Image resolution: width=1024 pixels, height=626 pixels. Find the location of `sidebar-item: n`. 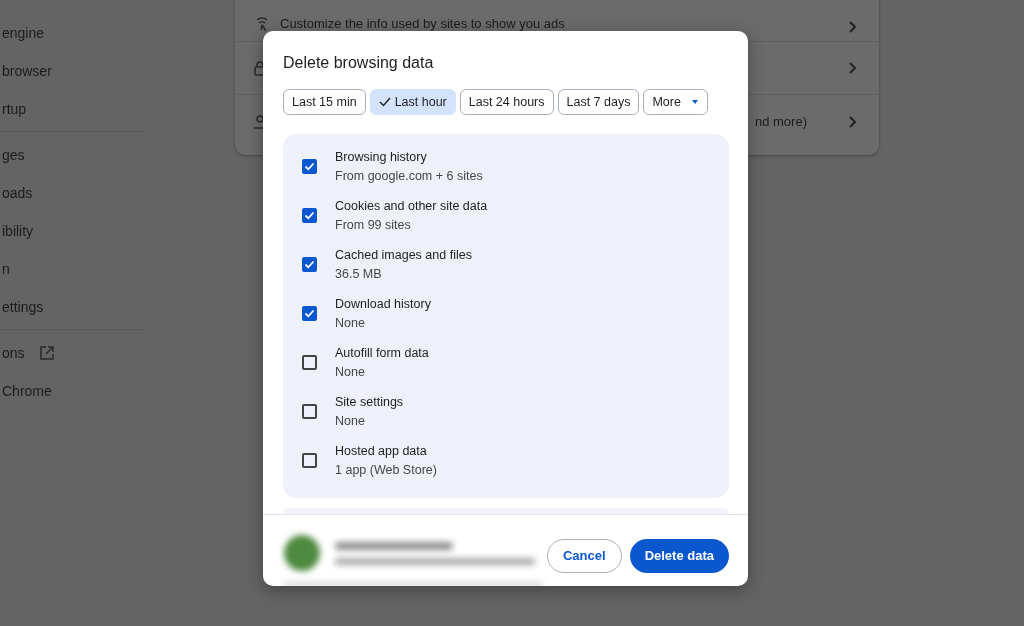

sidebar-item: n is located at coordinates (6, 269).